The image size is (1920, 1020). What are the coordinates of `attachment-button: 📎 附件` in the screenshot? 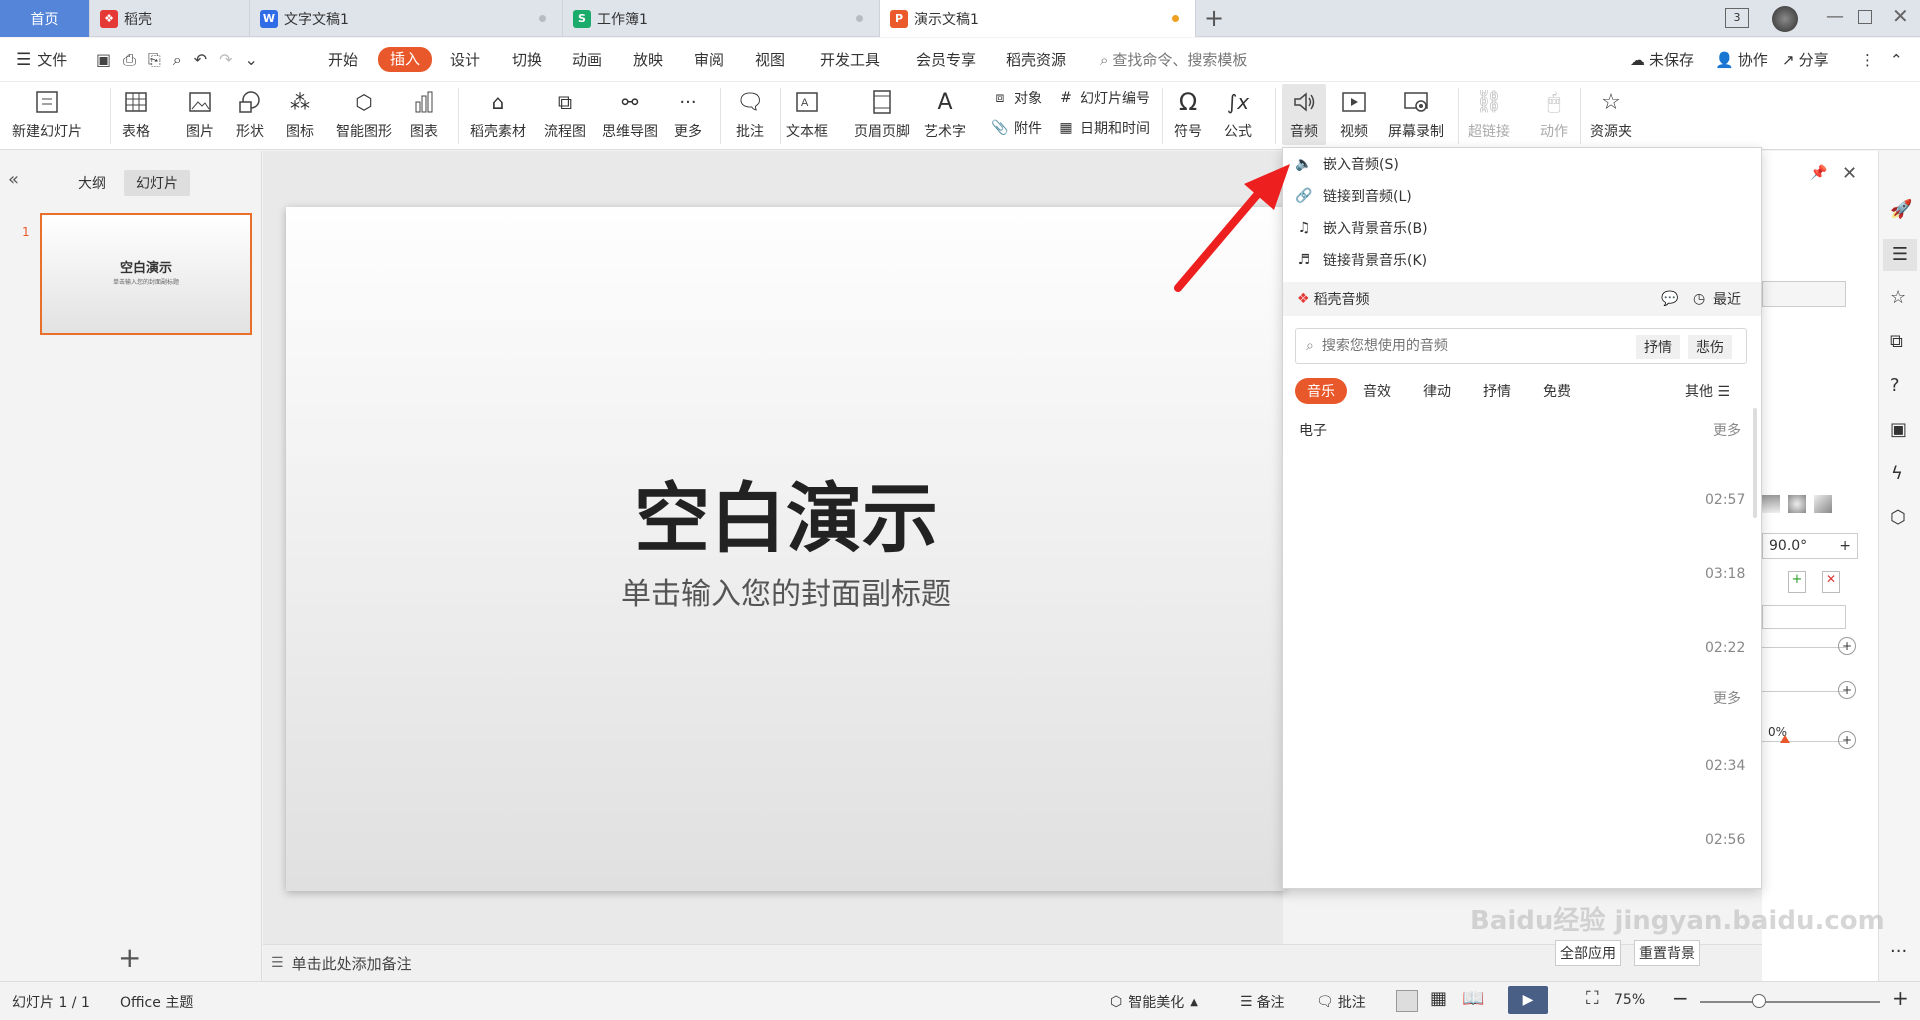 It's located at (1016, 128).